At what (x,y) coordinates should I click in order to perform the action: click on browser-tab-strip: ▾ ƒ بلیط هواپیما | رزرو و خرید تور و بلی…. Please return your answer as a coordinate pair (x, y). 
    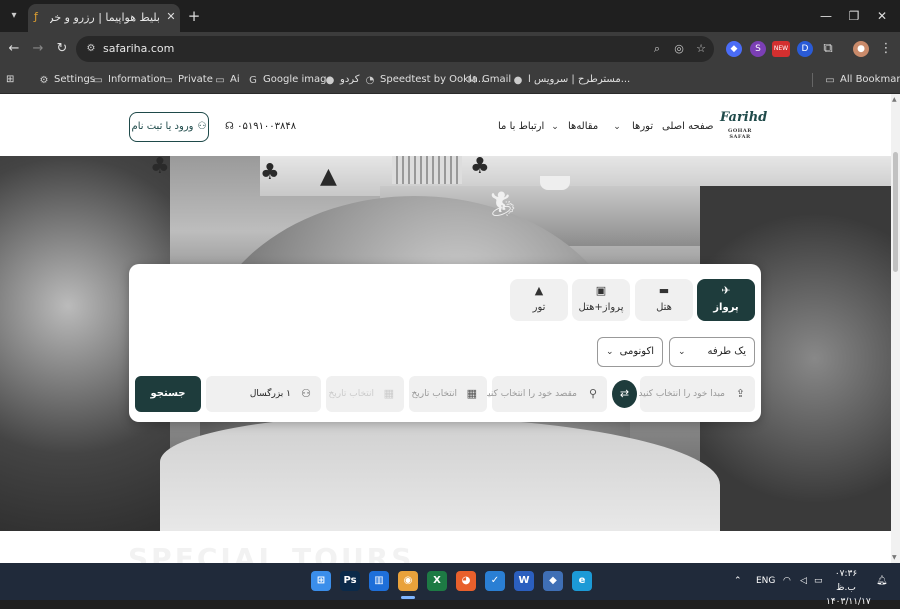
    Looking at the image, I should click on (450, 16).